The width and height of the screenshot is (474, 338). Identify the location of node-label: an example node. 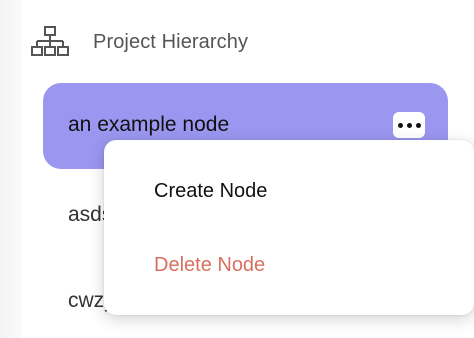
(149, 124).